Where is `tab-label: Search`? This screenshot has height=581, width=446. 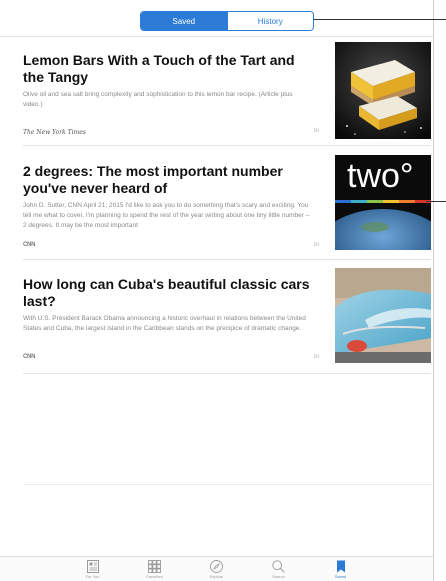 tab-label: Search is located at coordinates (278, 576).